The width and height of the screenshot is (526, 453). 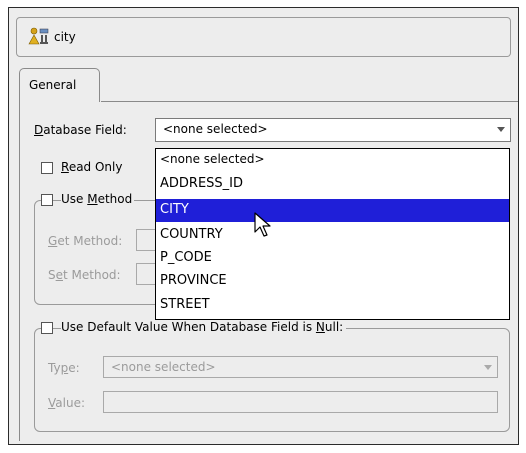 What do you see at coordinates (191, 234) in the screenshot?
I see `dropdown-item-label: COUNTRY` at bounding box center [191, 234].